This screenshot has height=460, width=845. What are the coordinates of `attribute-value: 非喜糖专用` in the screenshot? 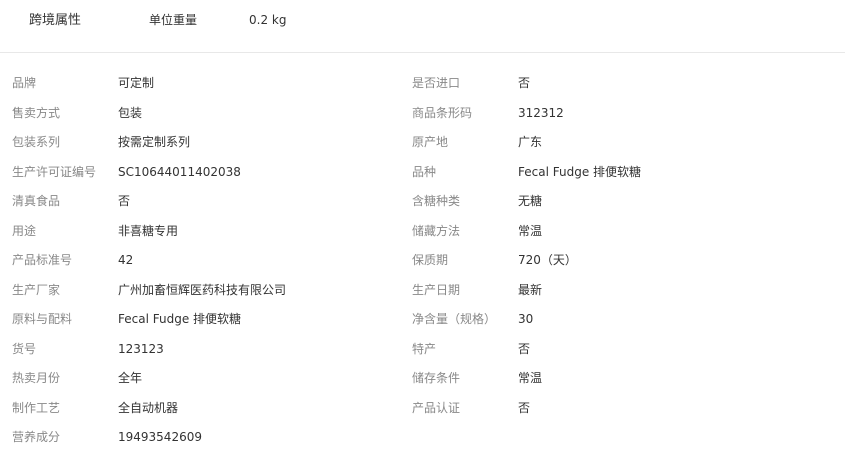 It's located at (148, 230).